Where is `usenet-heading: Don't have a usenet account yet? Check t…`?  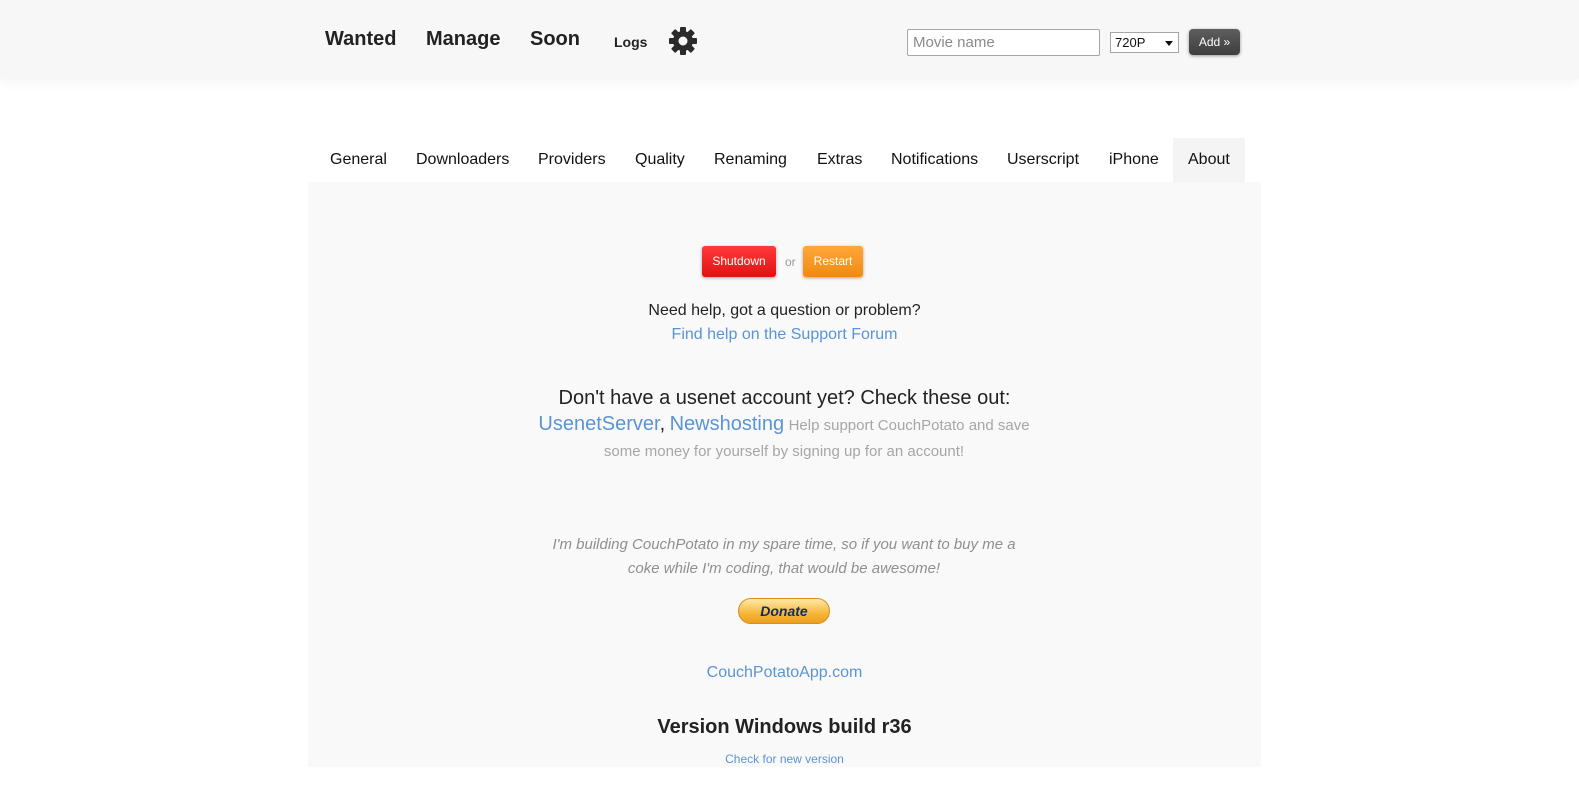
usenet-heading: Don't have a usenet account yet? Check t… is located at coordinates (784, 398).